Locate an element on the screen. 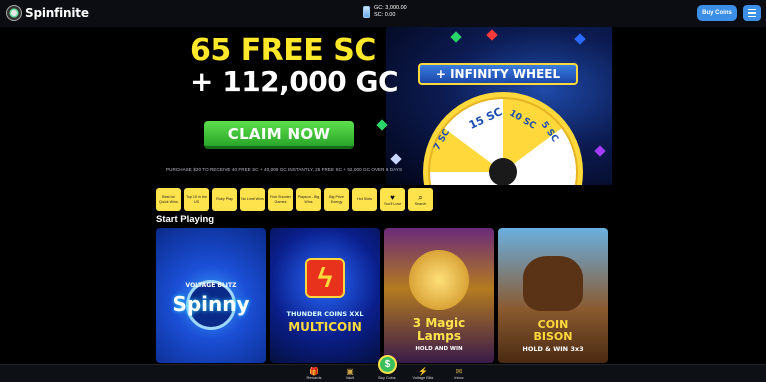 The image size is (766, 382). buy-coins-nav-button: $ is located at coordinates (387, 364).